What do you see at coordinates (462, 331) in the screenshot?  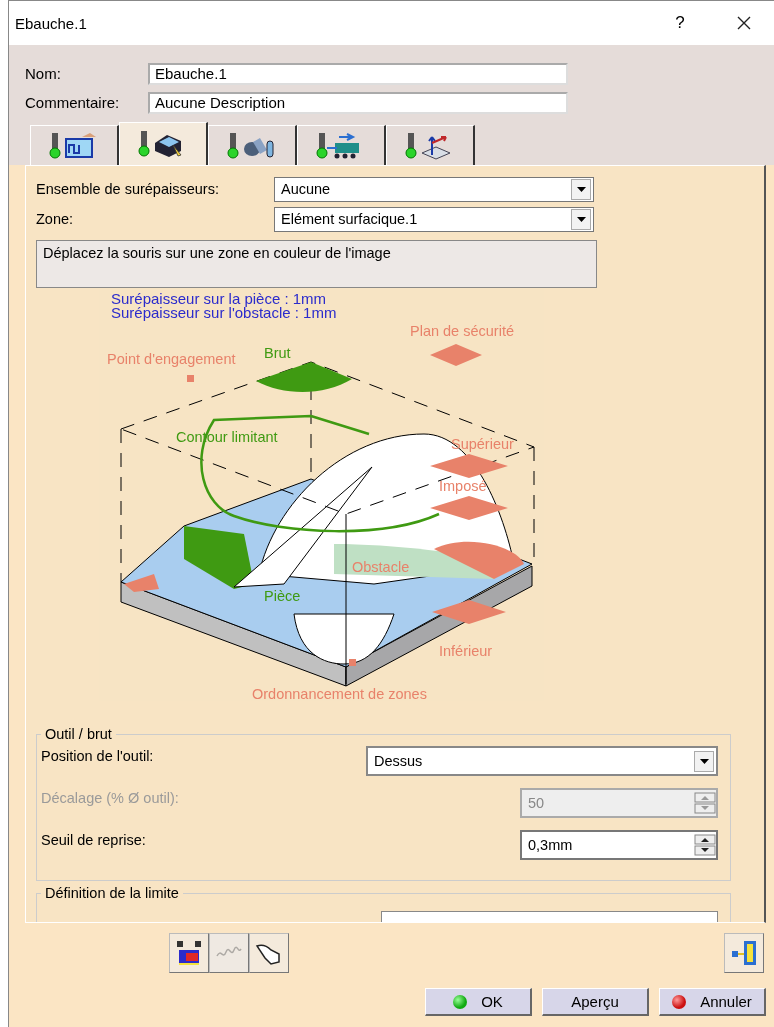 I see `zone-label: Plan de sécurité` at bounding box center [462, 331].